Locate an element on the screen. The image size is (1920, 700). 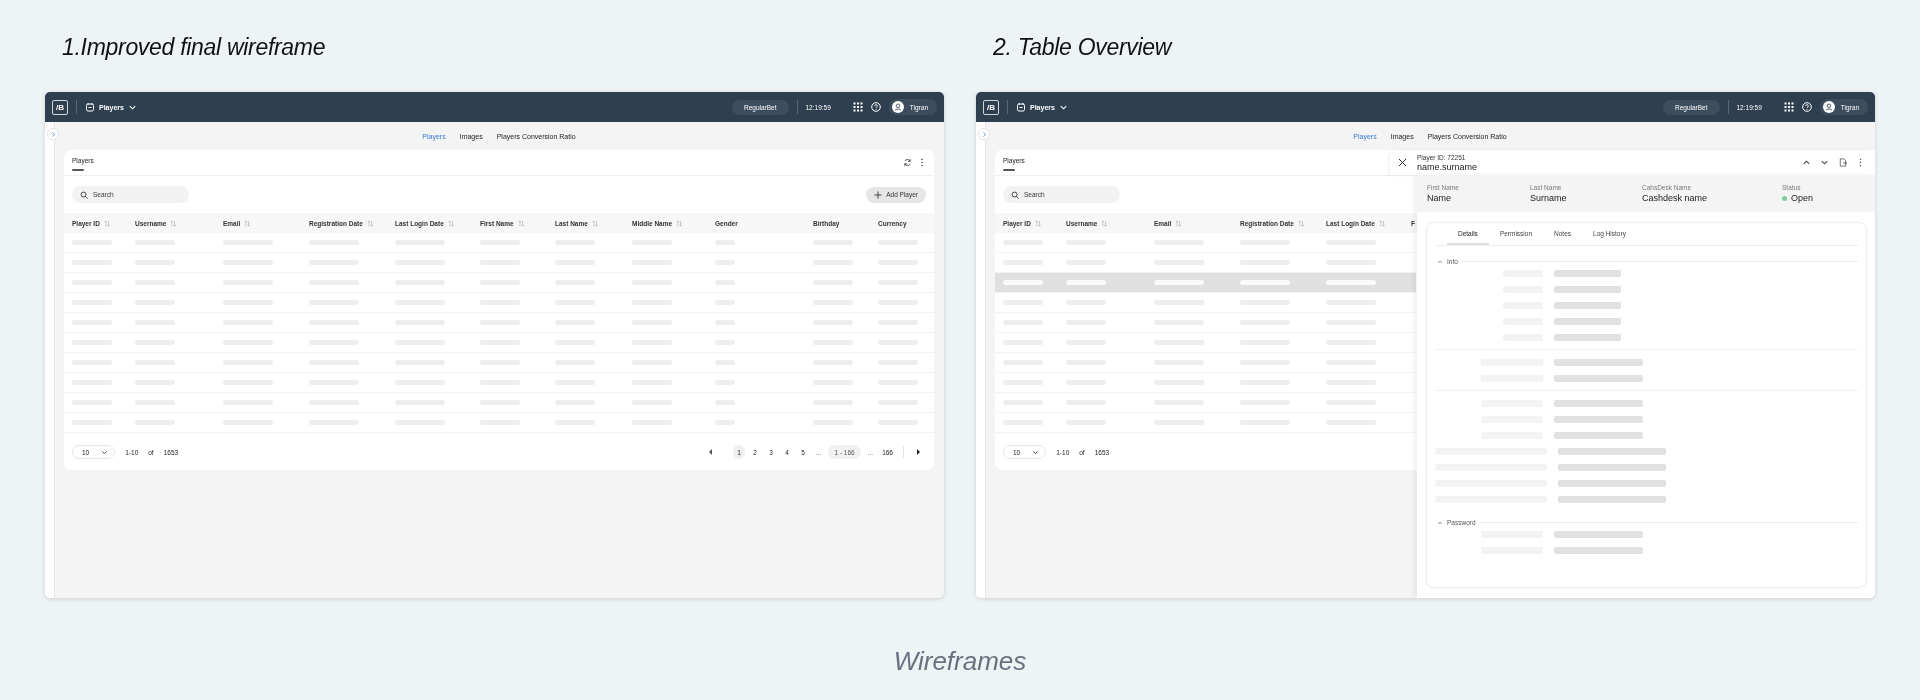
field-value: Cashdesk name is located at coordinates (1675, 198).